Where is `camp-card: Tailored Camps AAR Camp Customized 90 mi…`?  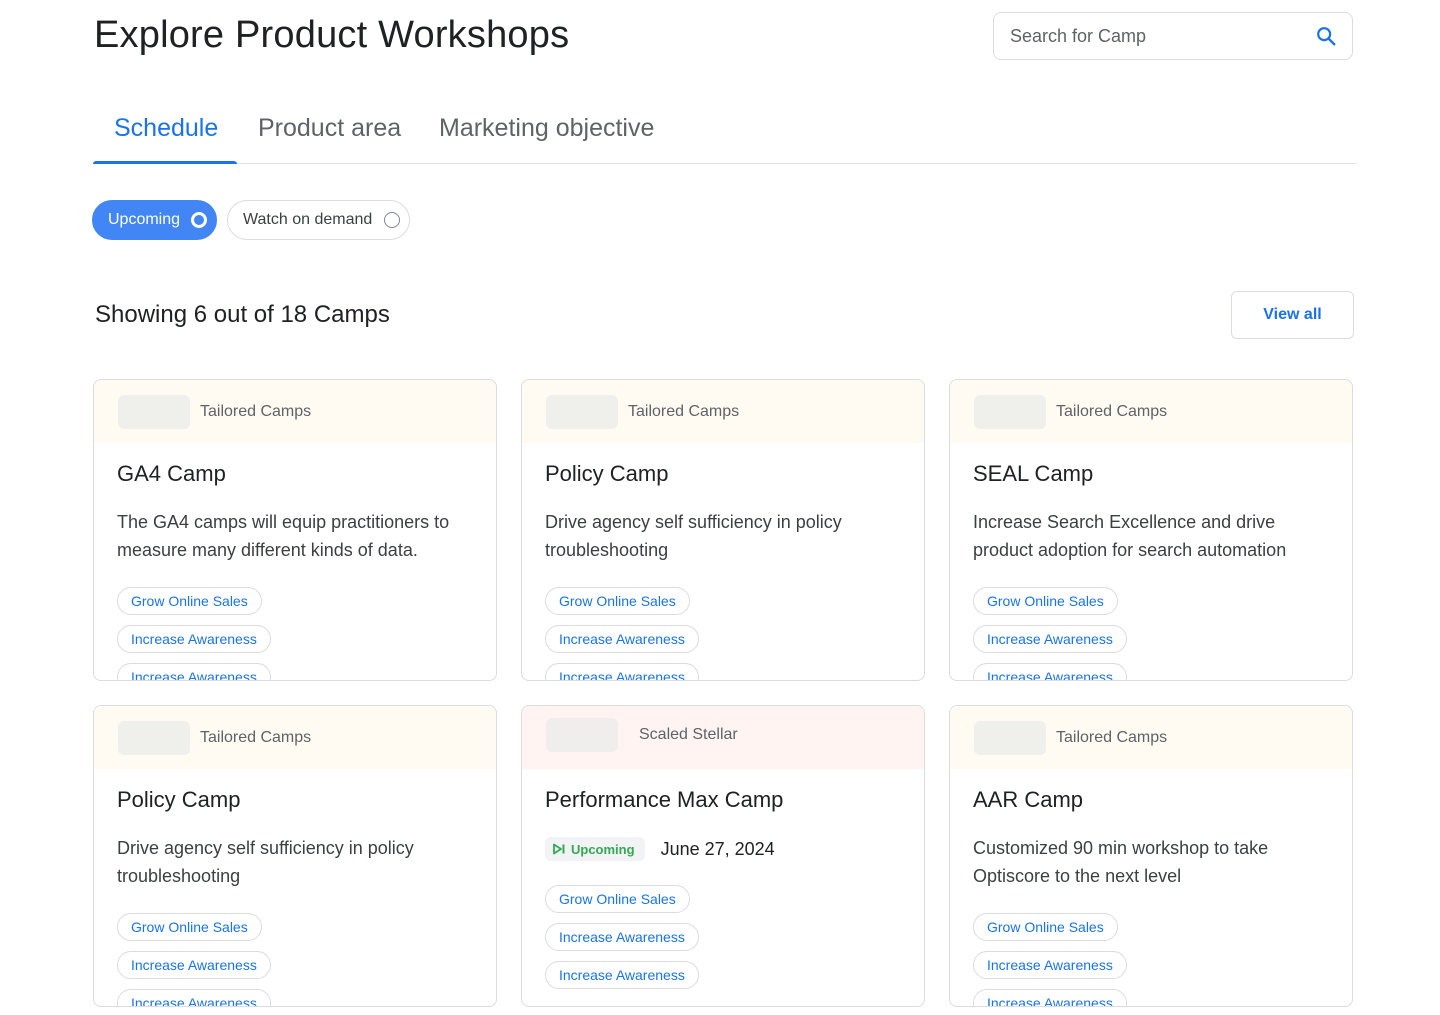
camp-card: Tailored Camps AAR Camp Customized 90 mi… is located at coordinates (1151, 856).